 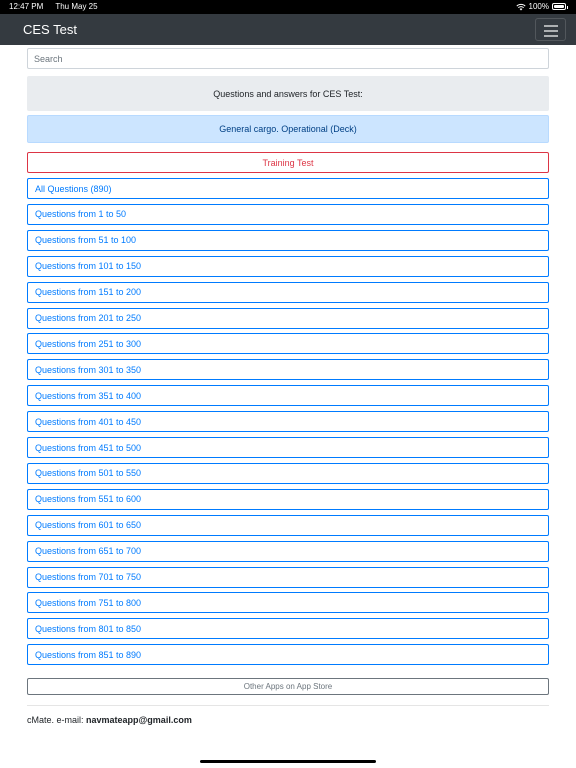 I want to click on question-range-button: Questions from 651 to 700, so click(x=288, y=551).